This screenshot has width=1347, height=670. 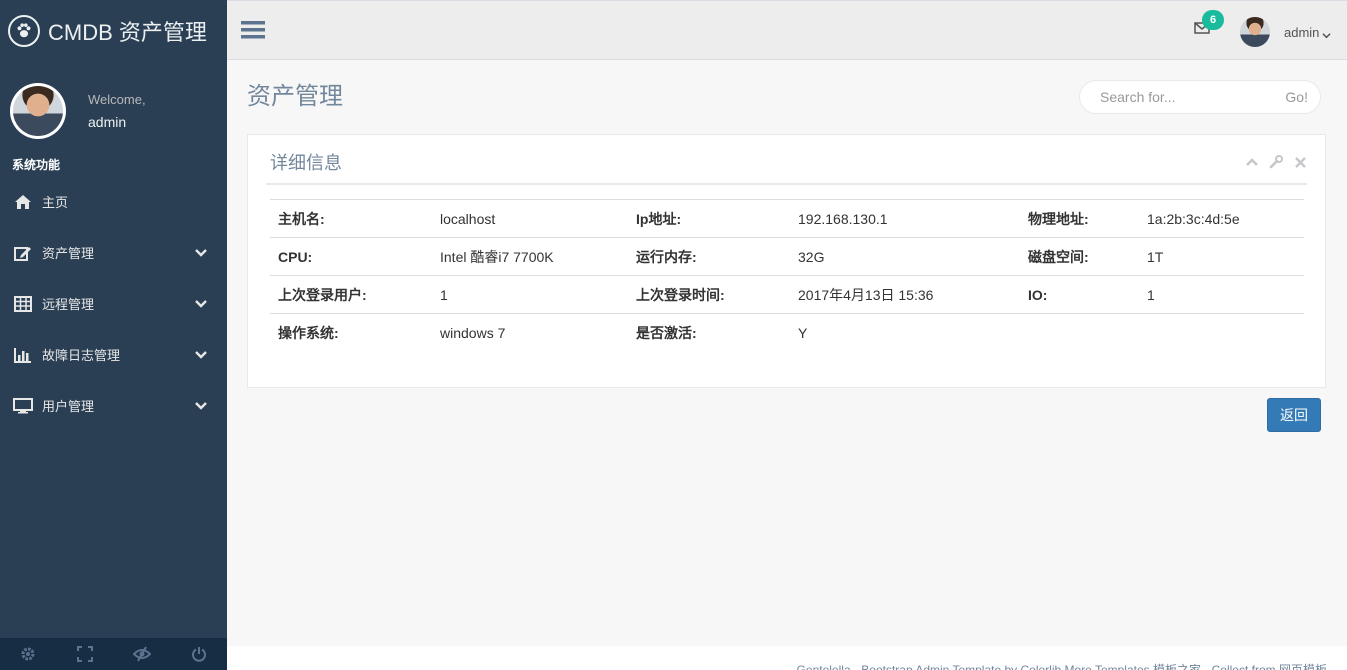 What do you see at coordinates (905, 294) in the screenshot?
I see `detail-value: 2017年4月13日 15:36` at bounding box center [905, 294].